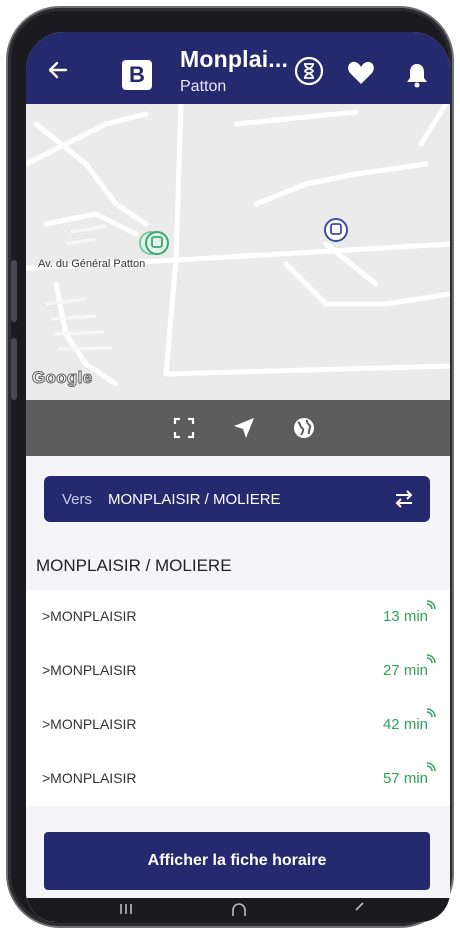 This screenshot has width=460, height=934. I want to click on departure-time: 42 min, so click(405, 724).